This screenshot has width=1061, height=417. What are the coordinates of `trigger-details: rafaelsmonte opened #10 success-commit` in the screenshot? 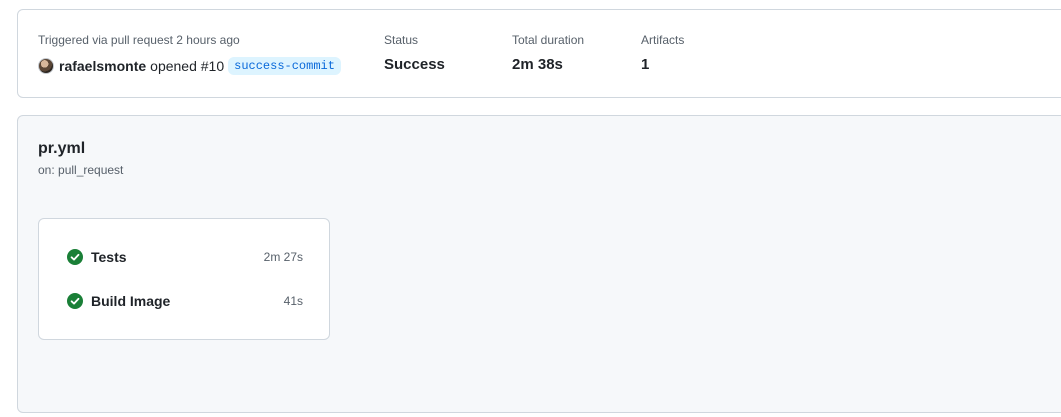 It's located at (189, 66).